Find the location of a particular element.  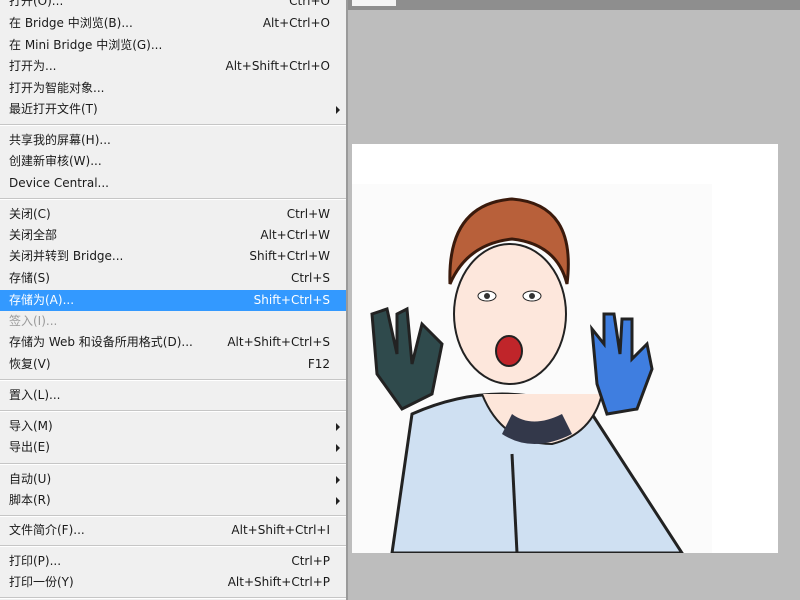

menu-item-label: 存储(S) is located at coordinates (29, 278).